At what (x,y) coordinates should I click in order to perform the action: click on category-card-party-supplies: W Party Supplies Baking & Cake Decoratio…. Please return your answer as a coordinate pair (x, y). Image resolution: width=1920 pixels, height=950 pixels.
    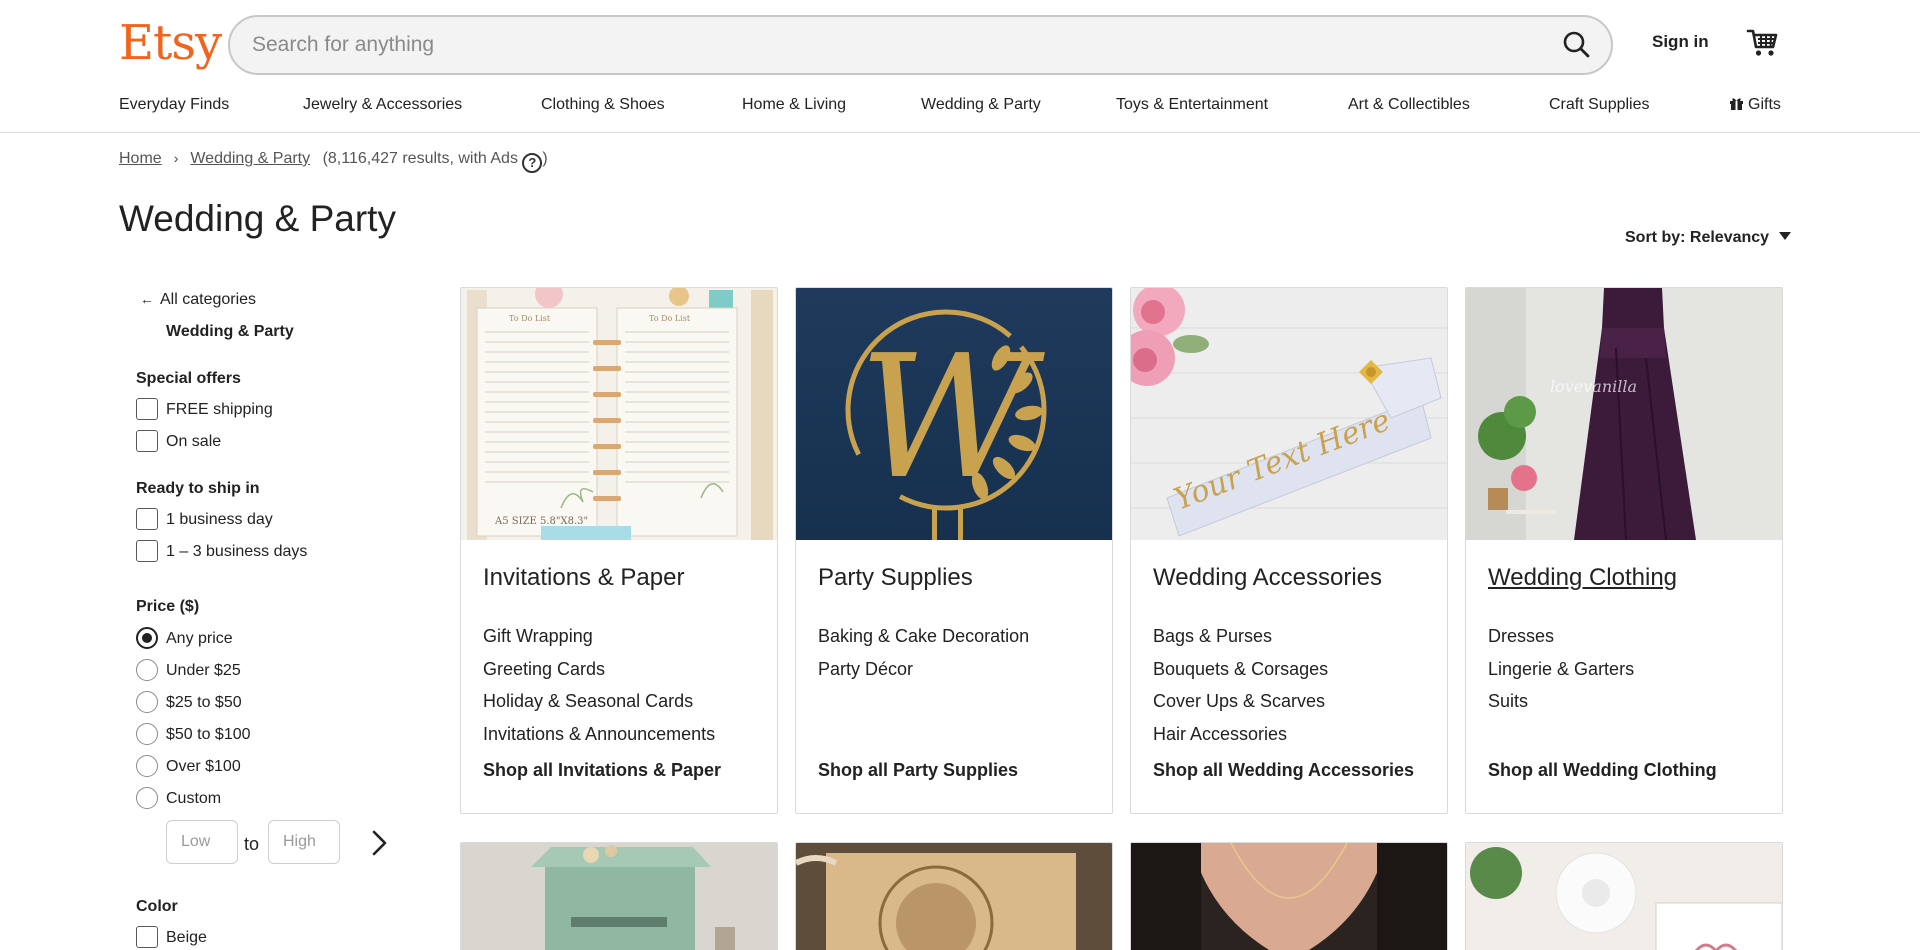
    Looking at the image, I should click on (954, 550).